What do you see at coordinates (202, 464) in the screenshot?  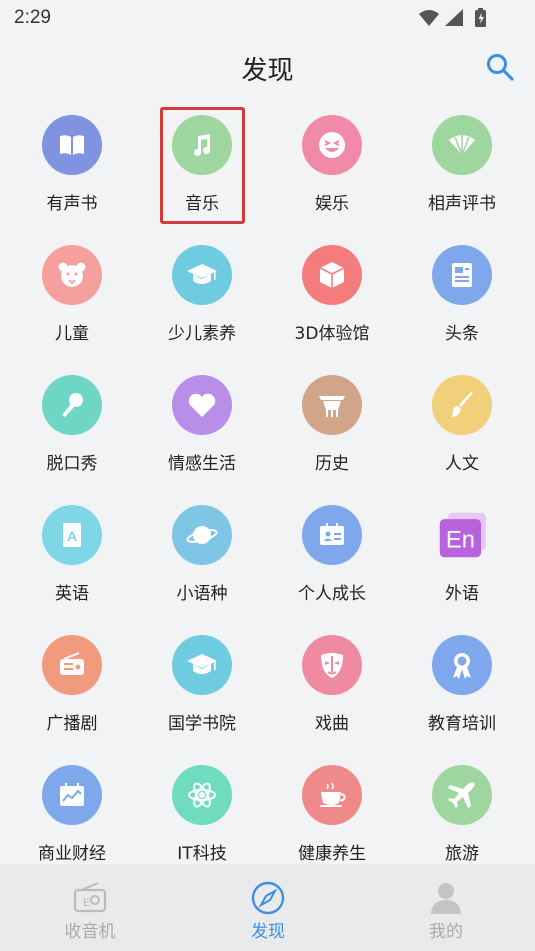 I see `category-label: 情感生活` at bounding box center [202, 464].